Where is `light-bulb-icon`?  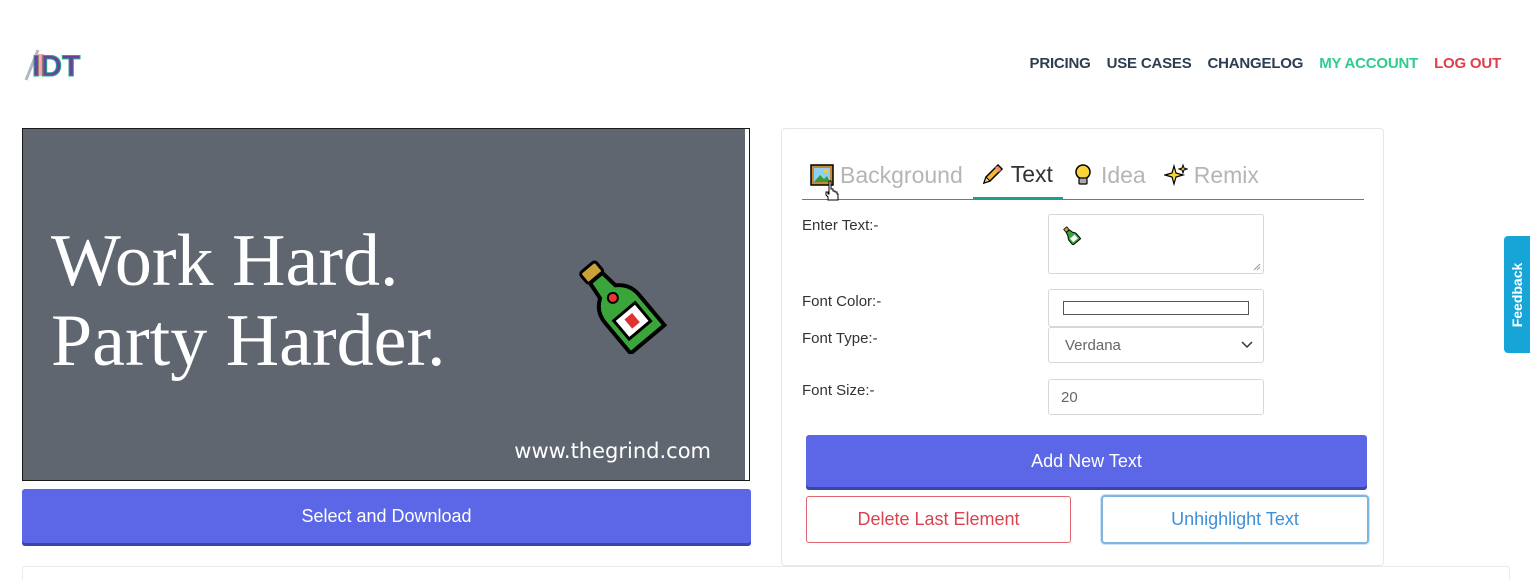 light-bulb-icon is located at coordinates (1083, 175).